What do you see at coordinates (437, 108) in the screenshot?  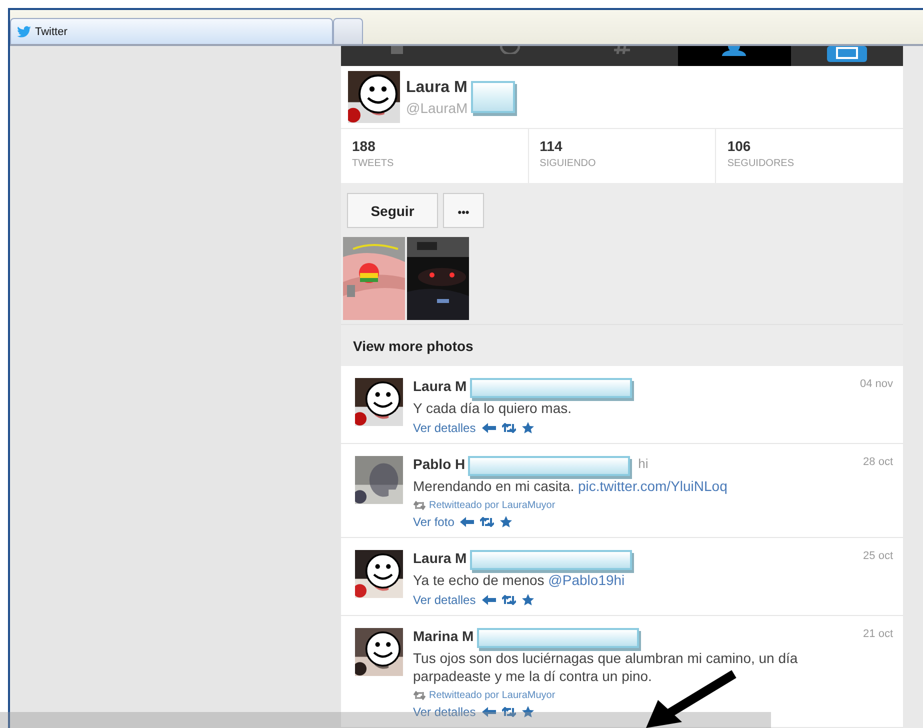 I see `profile-handle: @LauraM` at bounding box center [437, 108].